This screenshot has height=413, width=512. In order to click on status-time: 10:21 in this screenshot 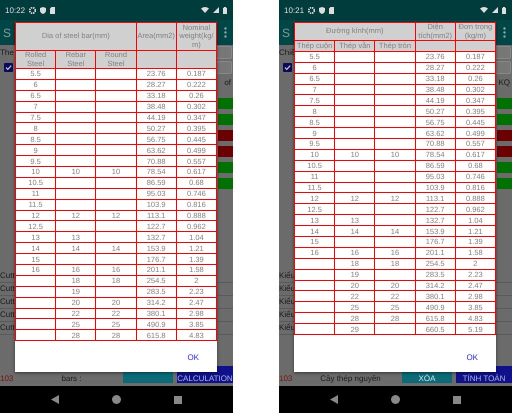, I will do `click(294, 10)`.